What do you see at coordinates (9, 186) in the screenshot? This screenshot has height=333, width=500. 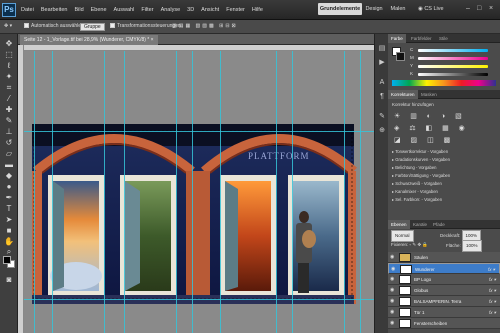 I see `dodge-icon: ●` at bounding box center [9, 186].